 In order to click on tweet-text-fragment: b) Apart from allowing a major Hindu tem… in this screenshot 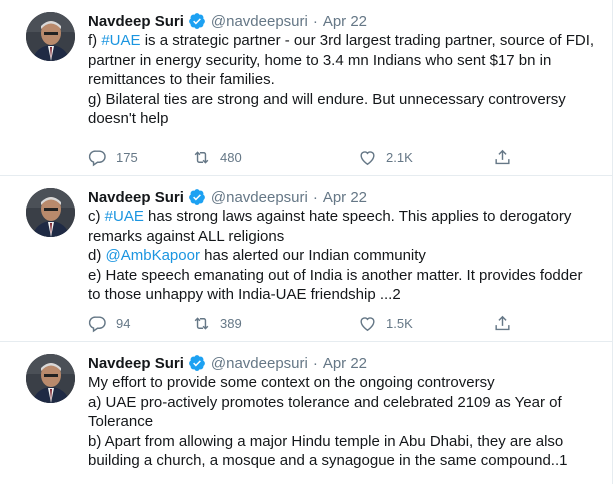, I will do `click(326, 441)`.